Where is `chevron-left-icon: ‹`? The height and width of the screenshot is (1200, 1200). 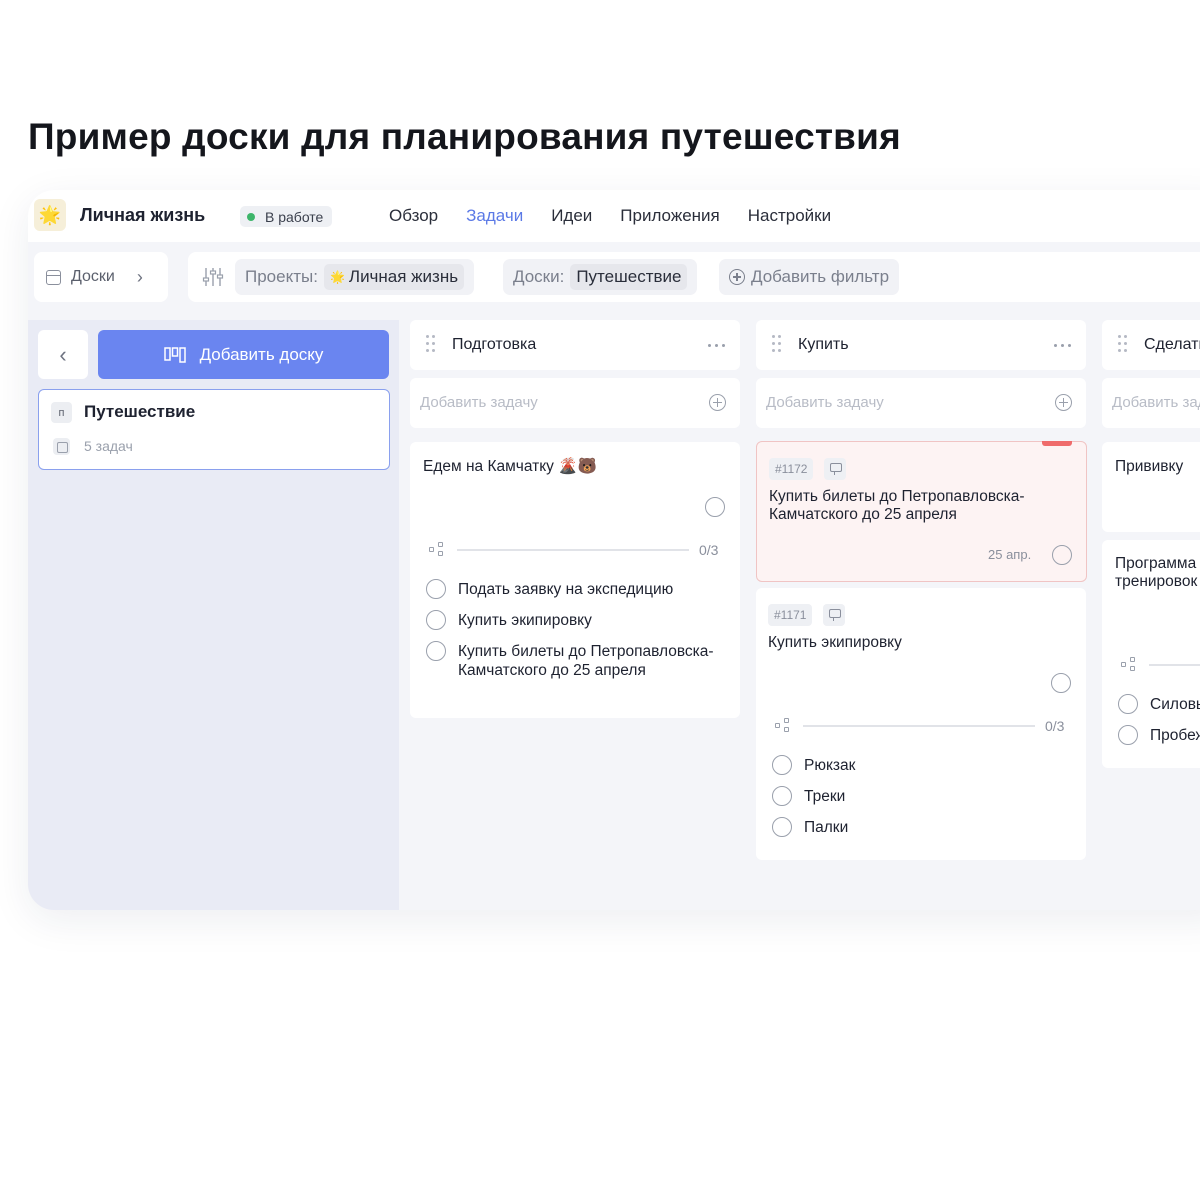
chevron-left-icon: ‹ is located at coordinates (63, 354).